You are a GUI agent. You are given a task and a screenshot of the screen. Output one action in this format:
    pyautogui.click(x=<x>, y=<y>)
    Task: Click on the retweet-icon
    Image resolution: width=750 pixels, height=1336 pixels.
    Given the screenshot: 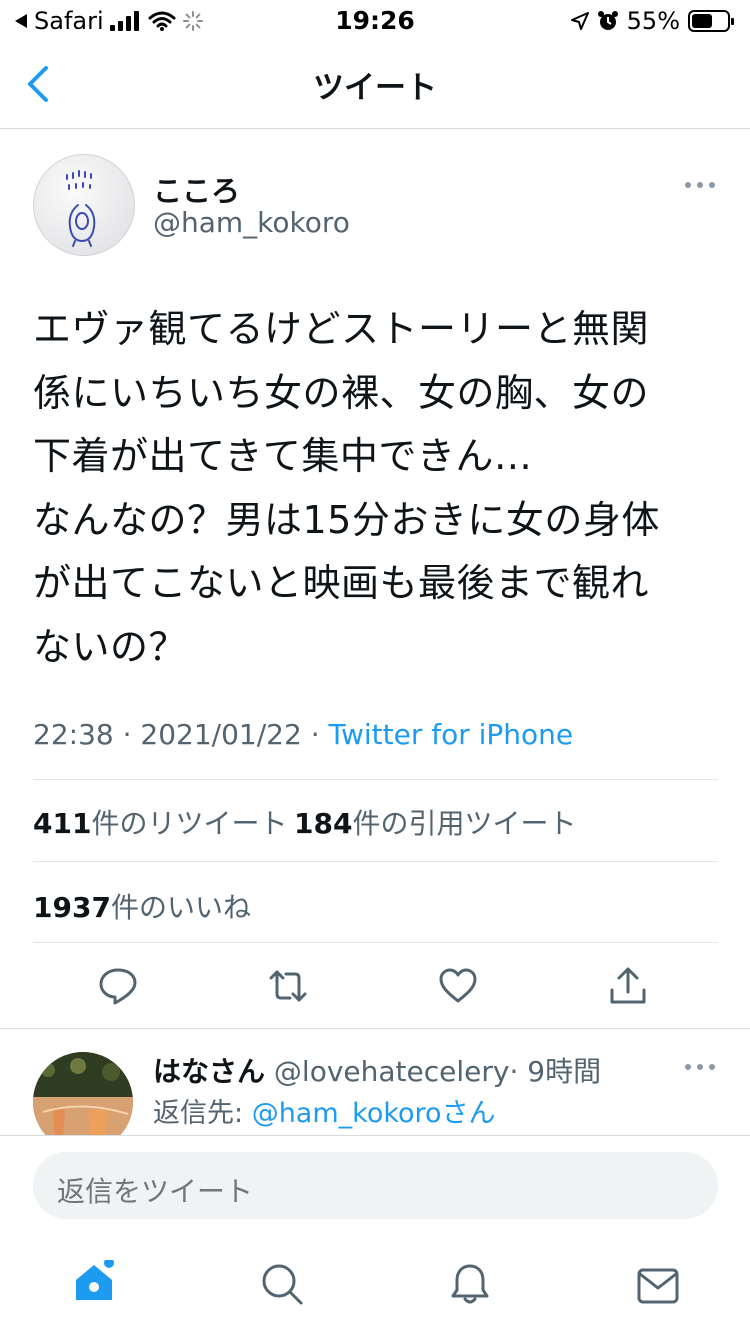 What is the action you would take?
    pyautogui.click(x=288, y=986)
    